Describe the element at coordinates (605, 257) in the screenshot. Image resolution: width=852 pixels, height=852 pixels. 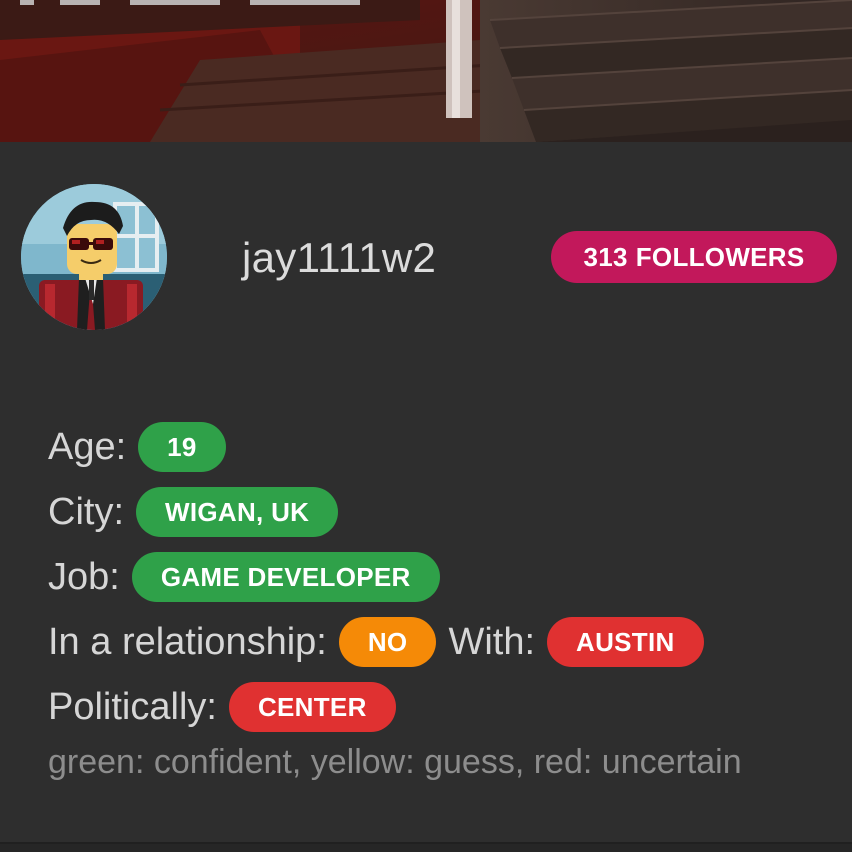
I see `followers-count: 313` at that location.